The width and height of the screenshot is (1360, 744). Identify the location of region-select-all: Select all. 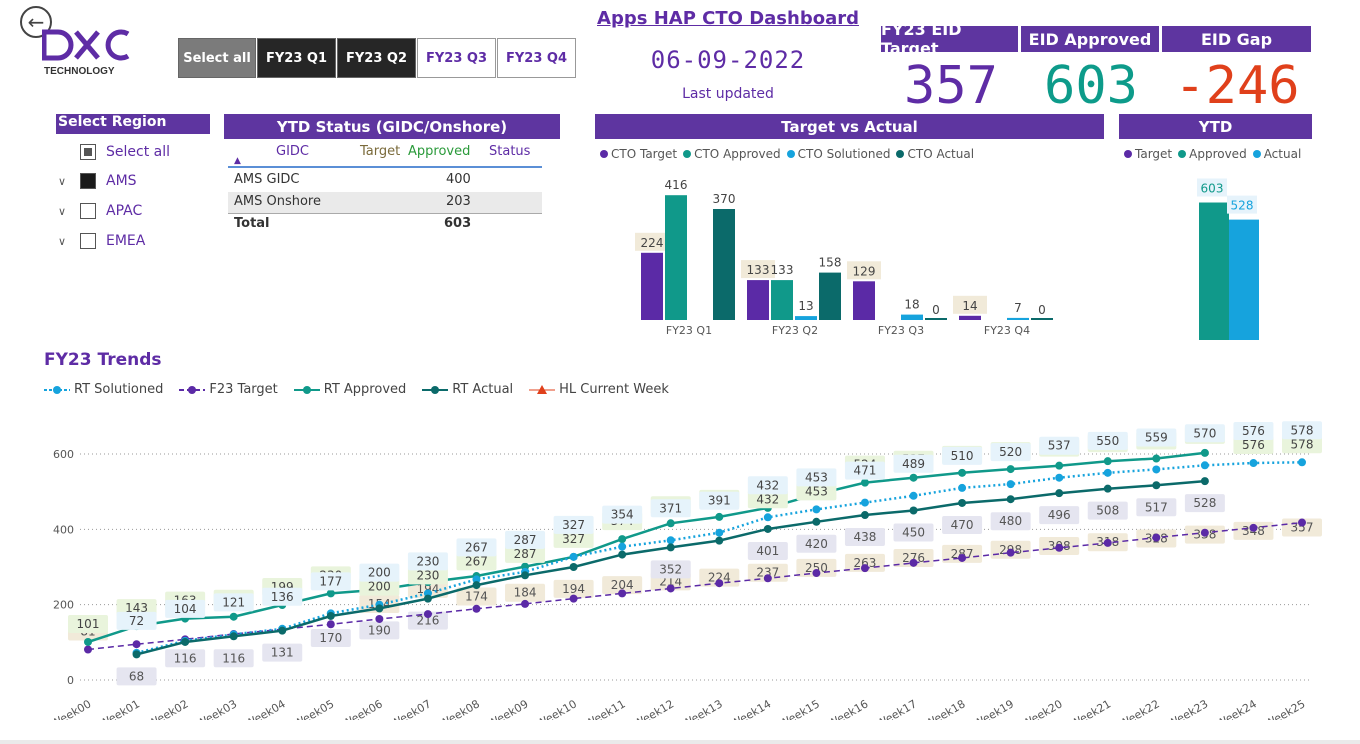
(114, 152).